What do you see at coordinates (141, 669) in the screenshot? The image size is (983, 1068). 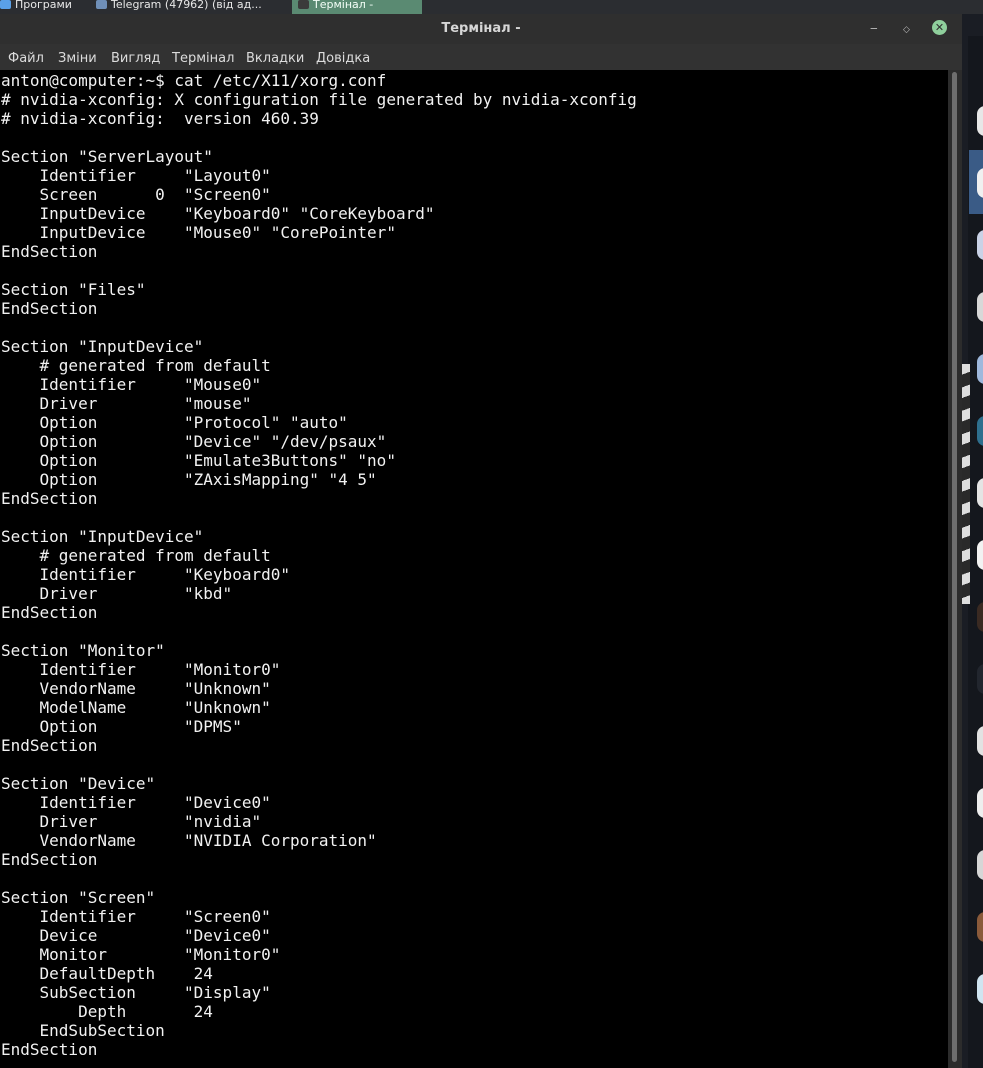 I see `terminal-line: Identifier "Monitor0"` at bounding box center [141, 669].